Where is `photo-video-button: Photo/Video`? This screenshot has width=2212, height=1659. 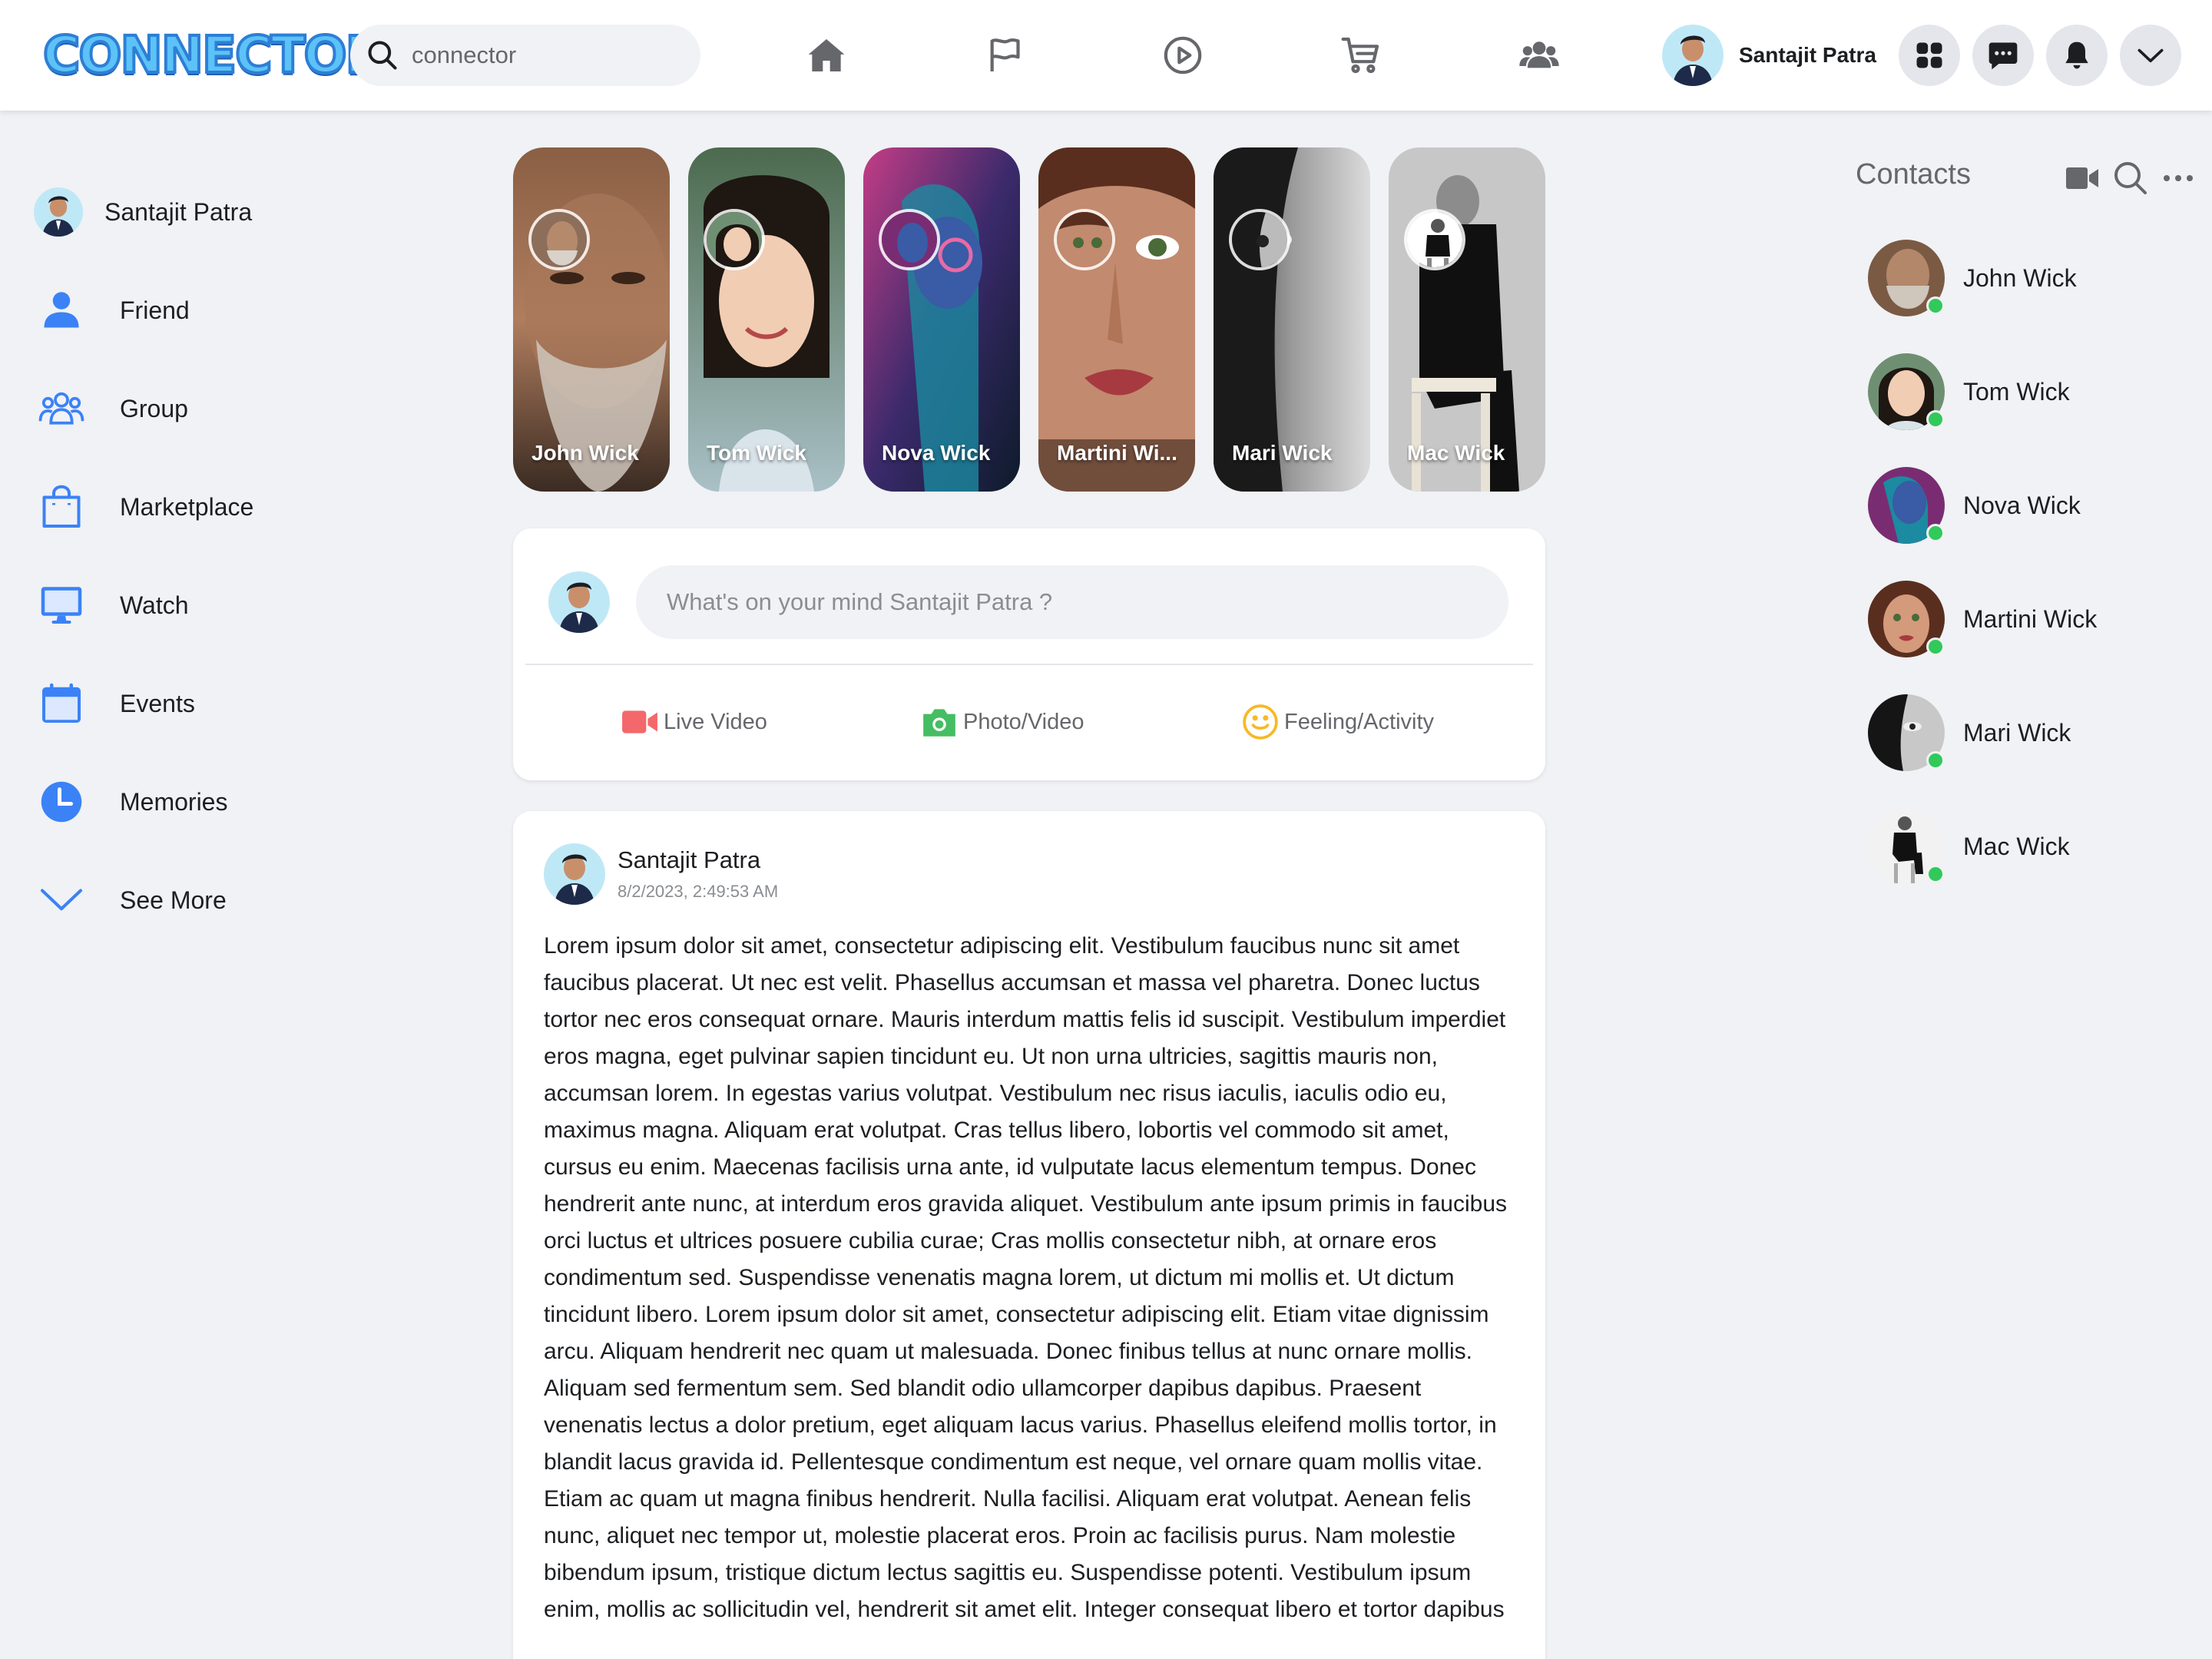 photo-video-button: Photo/Video is located at coordinates (1002, 722).